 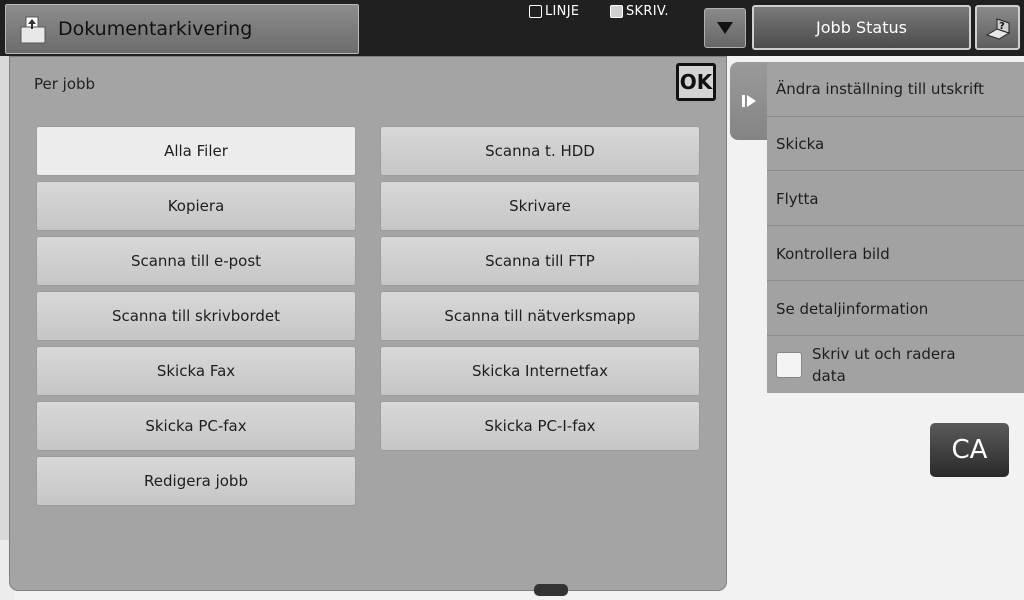 I want to click on panel-collapse-icon, so click(x=749, y=101).